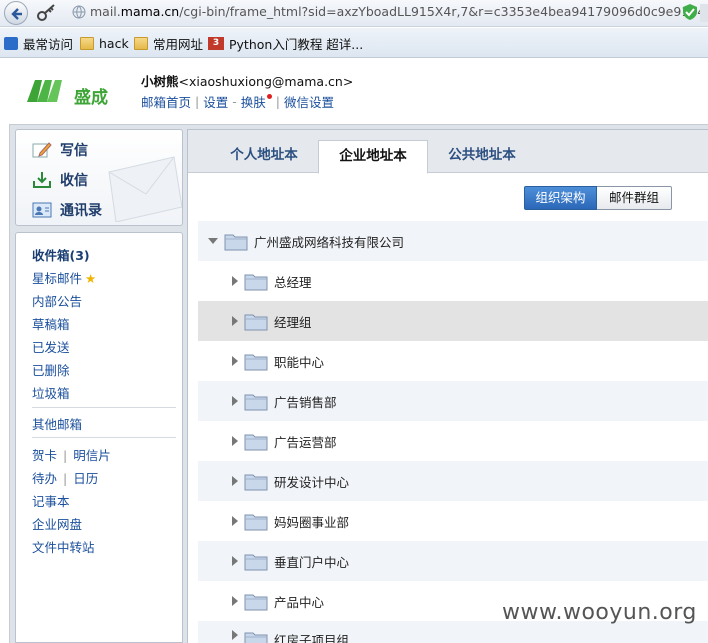  I want to click on department-row: 职能中心, so click(453, 361).